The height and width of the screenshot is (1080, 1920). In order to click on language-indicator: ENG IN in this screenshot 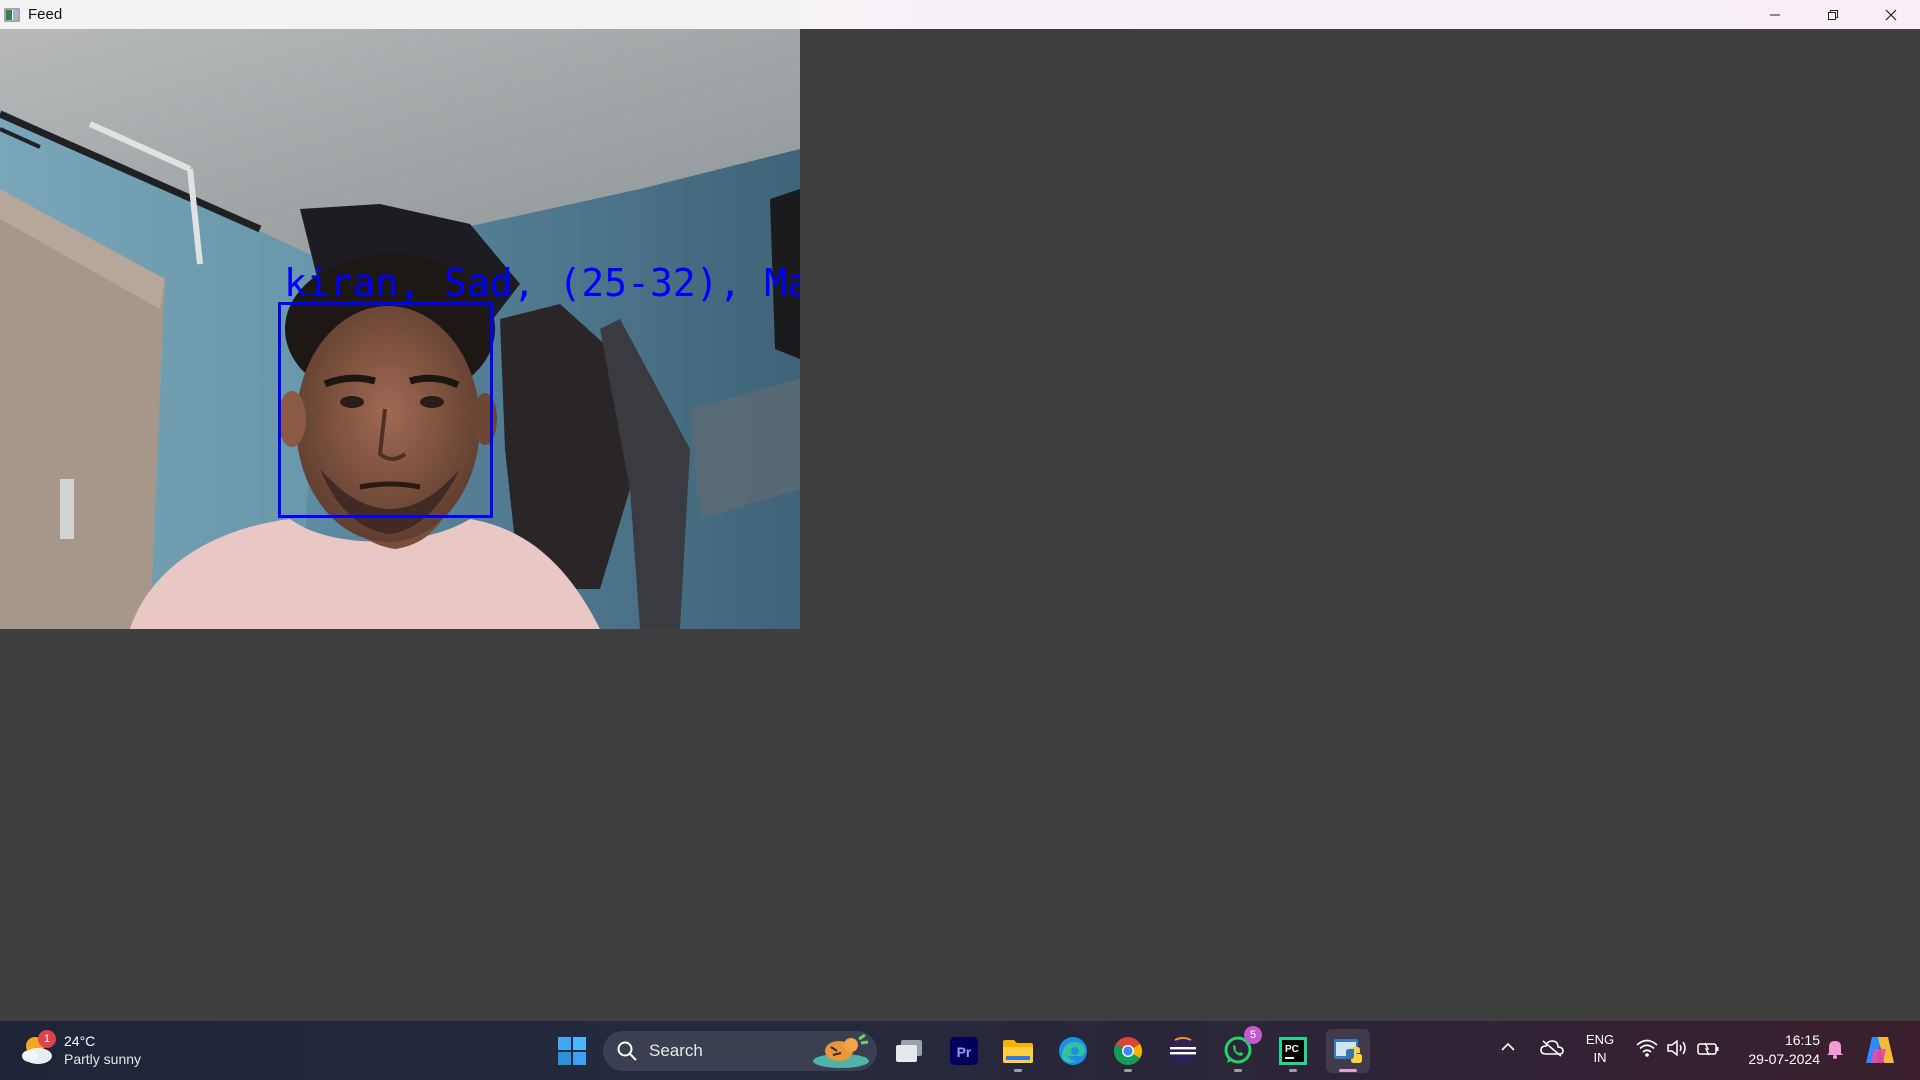, I will do `click(1600, 1049)`.